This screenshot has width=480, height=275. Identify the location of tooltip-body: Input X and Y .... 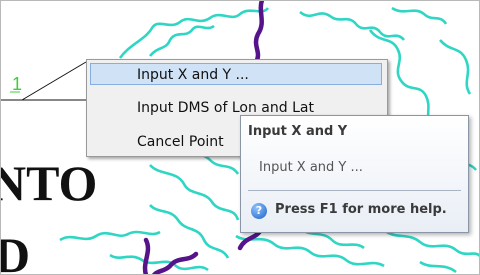
(311, 167).